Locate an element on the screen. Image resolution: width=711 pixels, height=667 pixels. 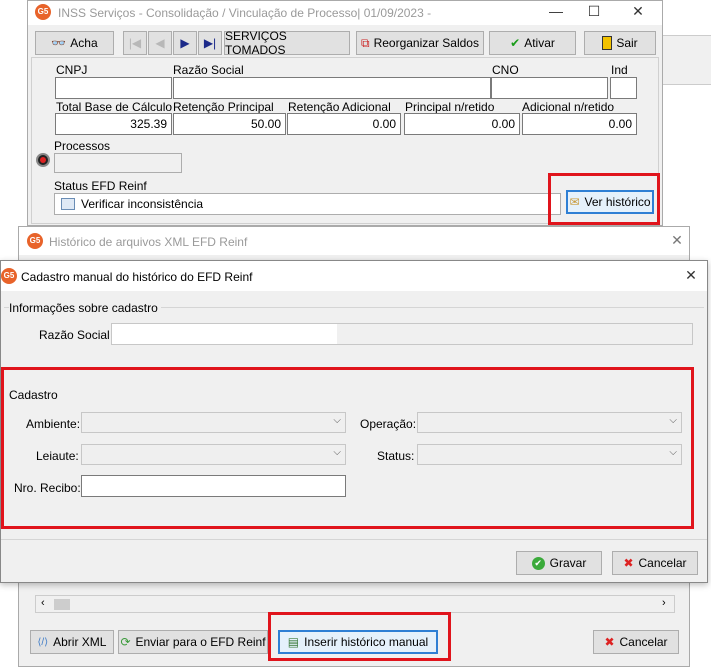
minimize-icon: — is located at coordinates (556, 11).